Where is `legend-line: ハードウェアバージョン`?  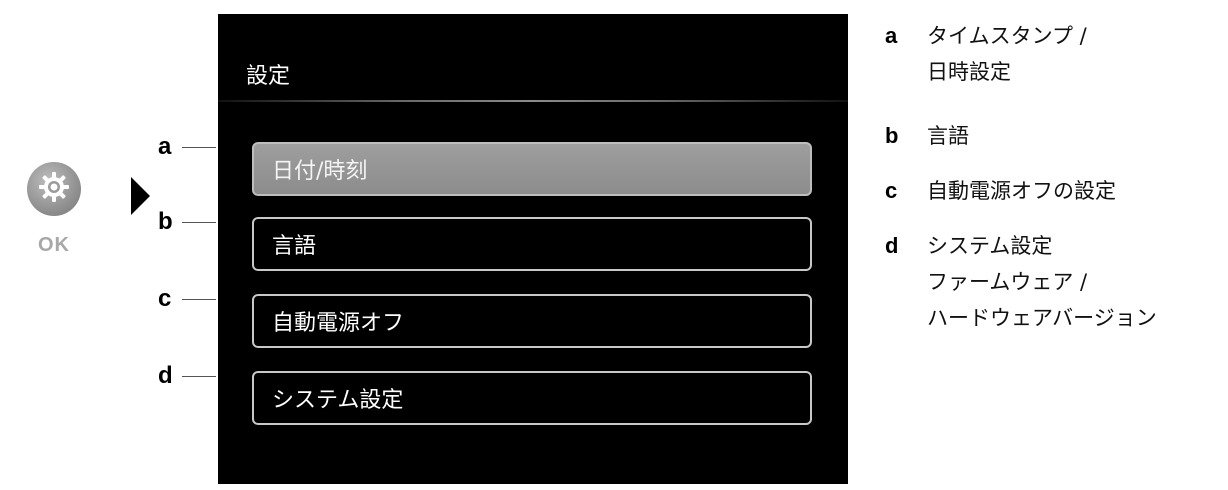 legend-line: ハードウェアバージョン is located at coordinates (1042, 318).